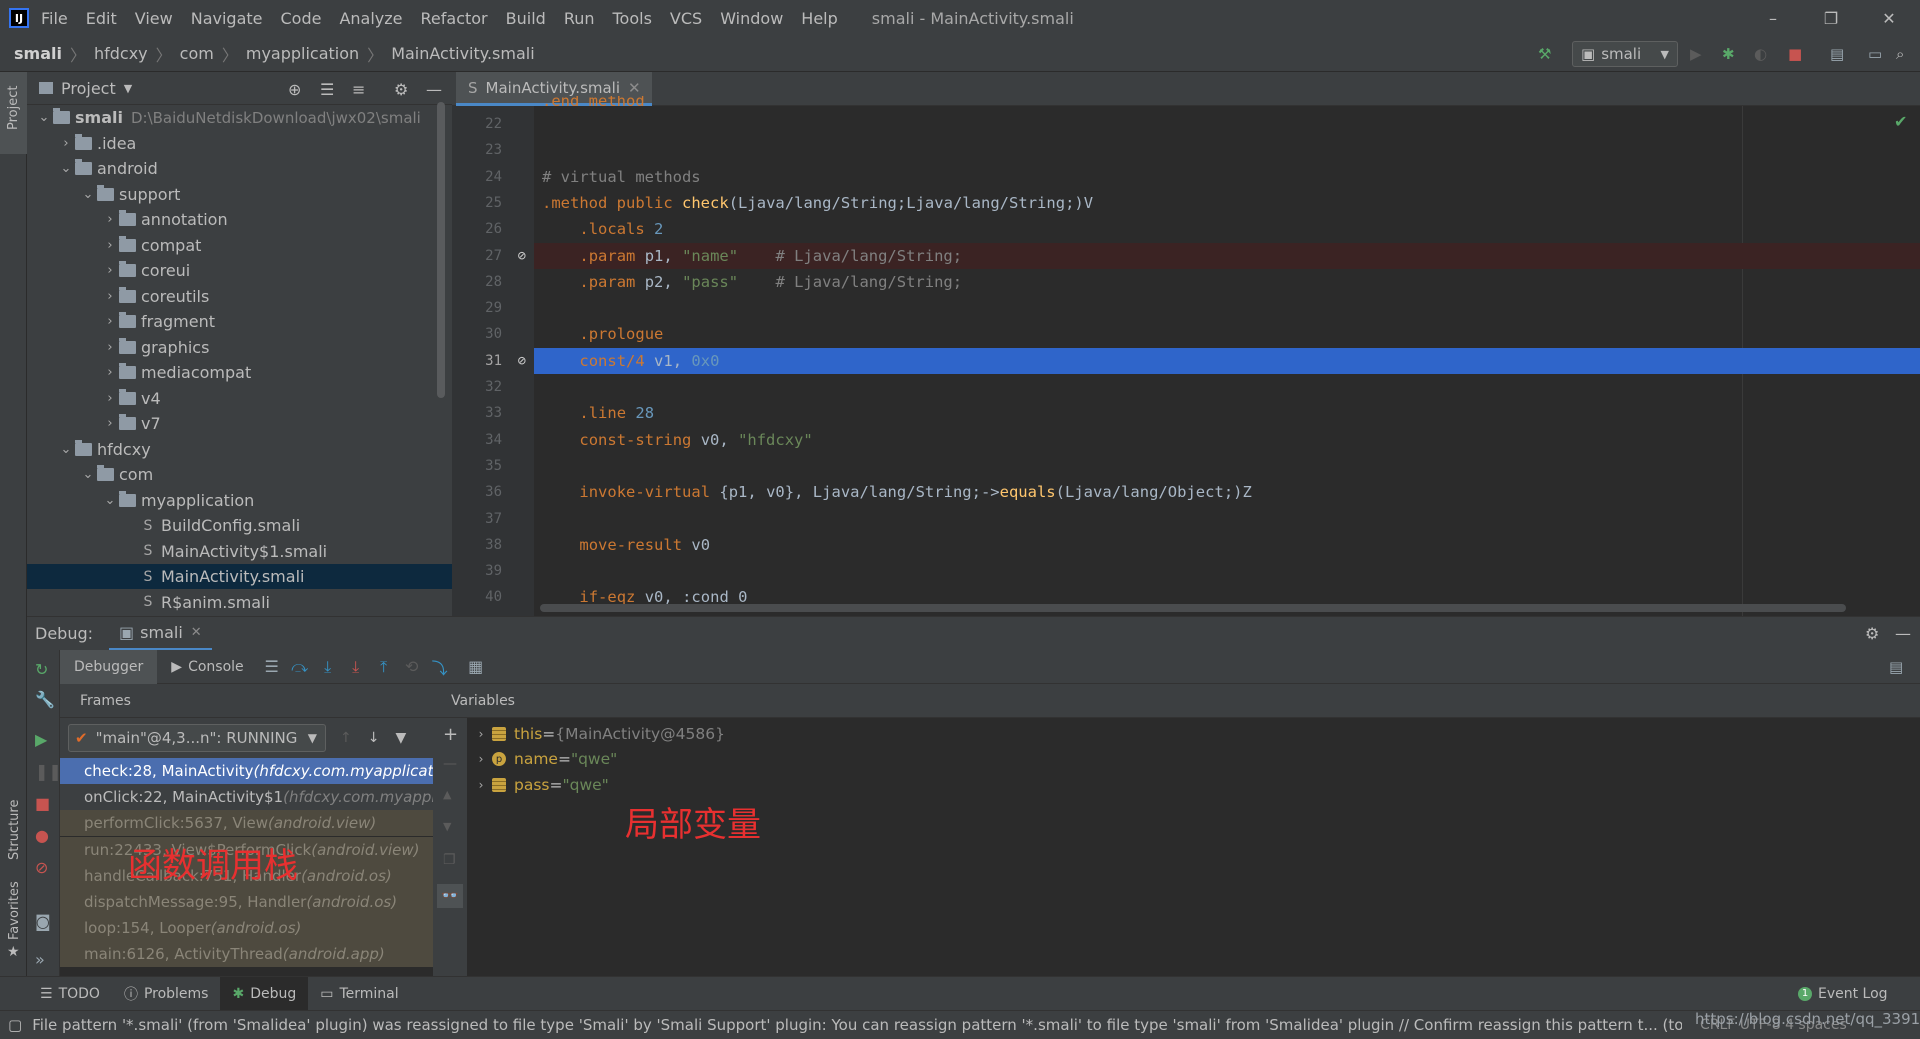 The width and height of the screenshot is (1920, 1039). What do you see at coordinates (54, 18) in the screenshot?
I see `menu-file: File` at bounding box center [54, 18].